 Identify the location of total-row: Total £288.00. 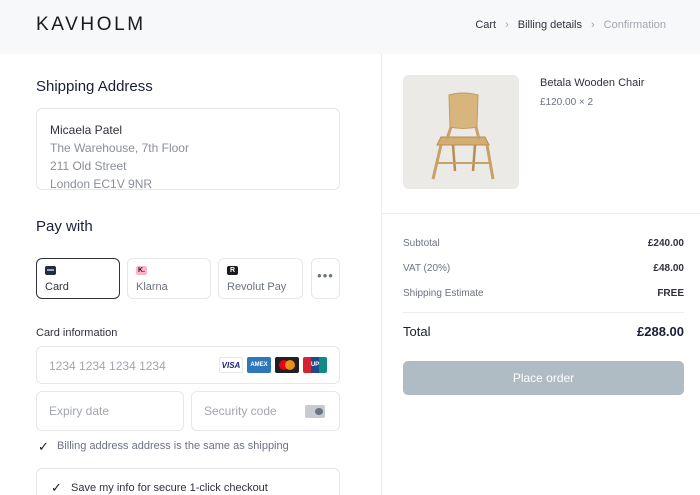
(543, 331).